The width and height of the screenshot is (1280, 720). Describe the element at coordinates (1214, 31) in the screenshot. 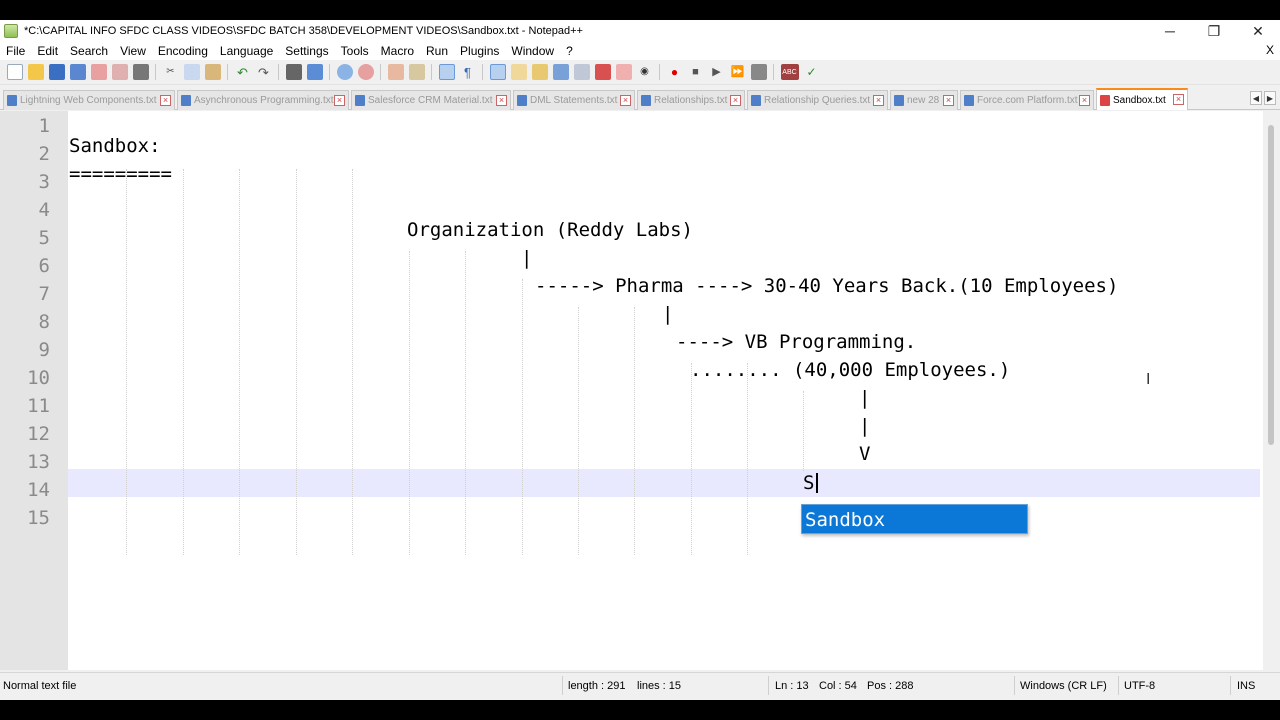

I see `restore-button: ❐` at that location.